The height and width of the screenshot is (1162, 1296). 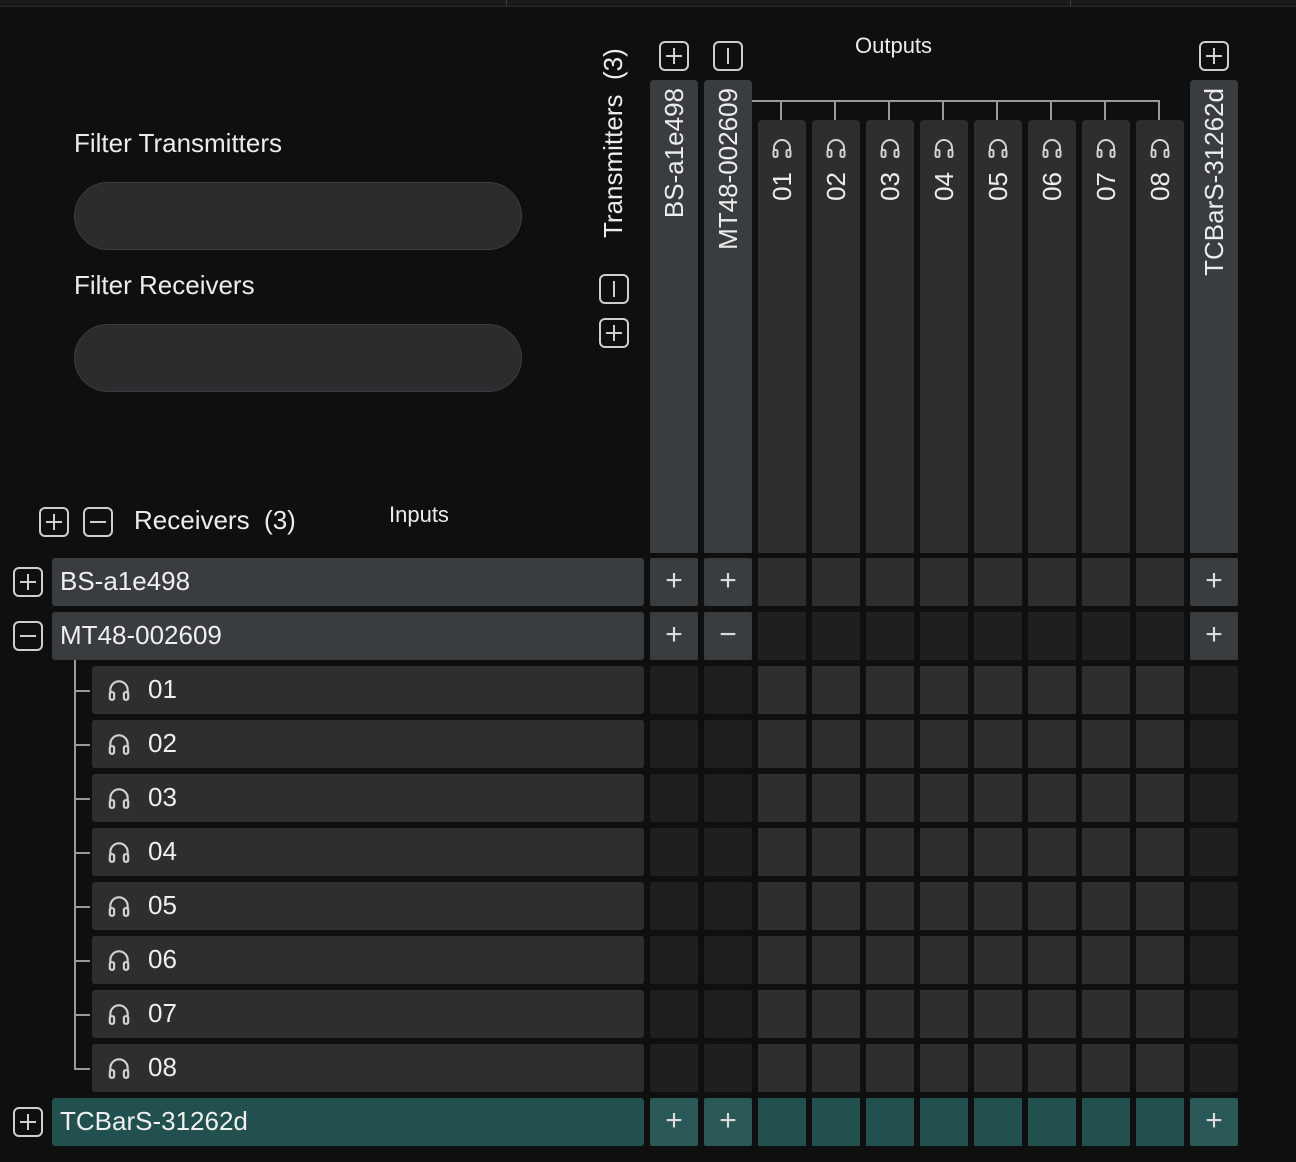 What do you see at coordinates (1214, 56) in the screenshot?
I see `expand-transmitter-tcbars-button` at bounding box center [1214, 56].